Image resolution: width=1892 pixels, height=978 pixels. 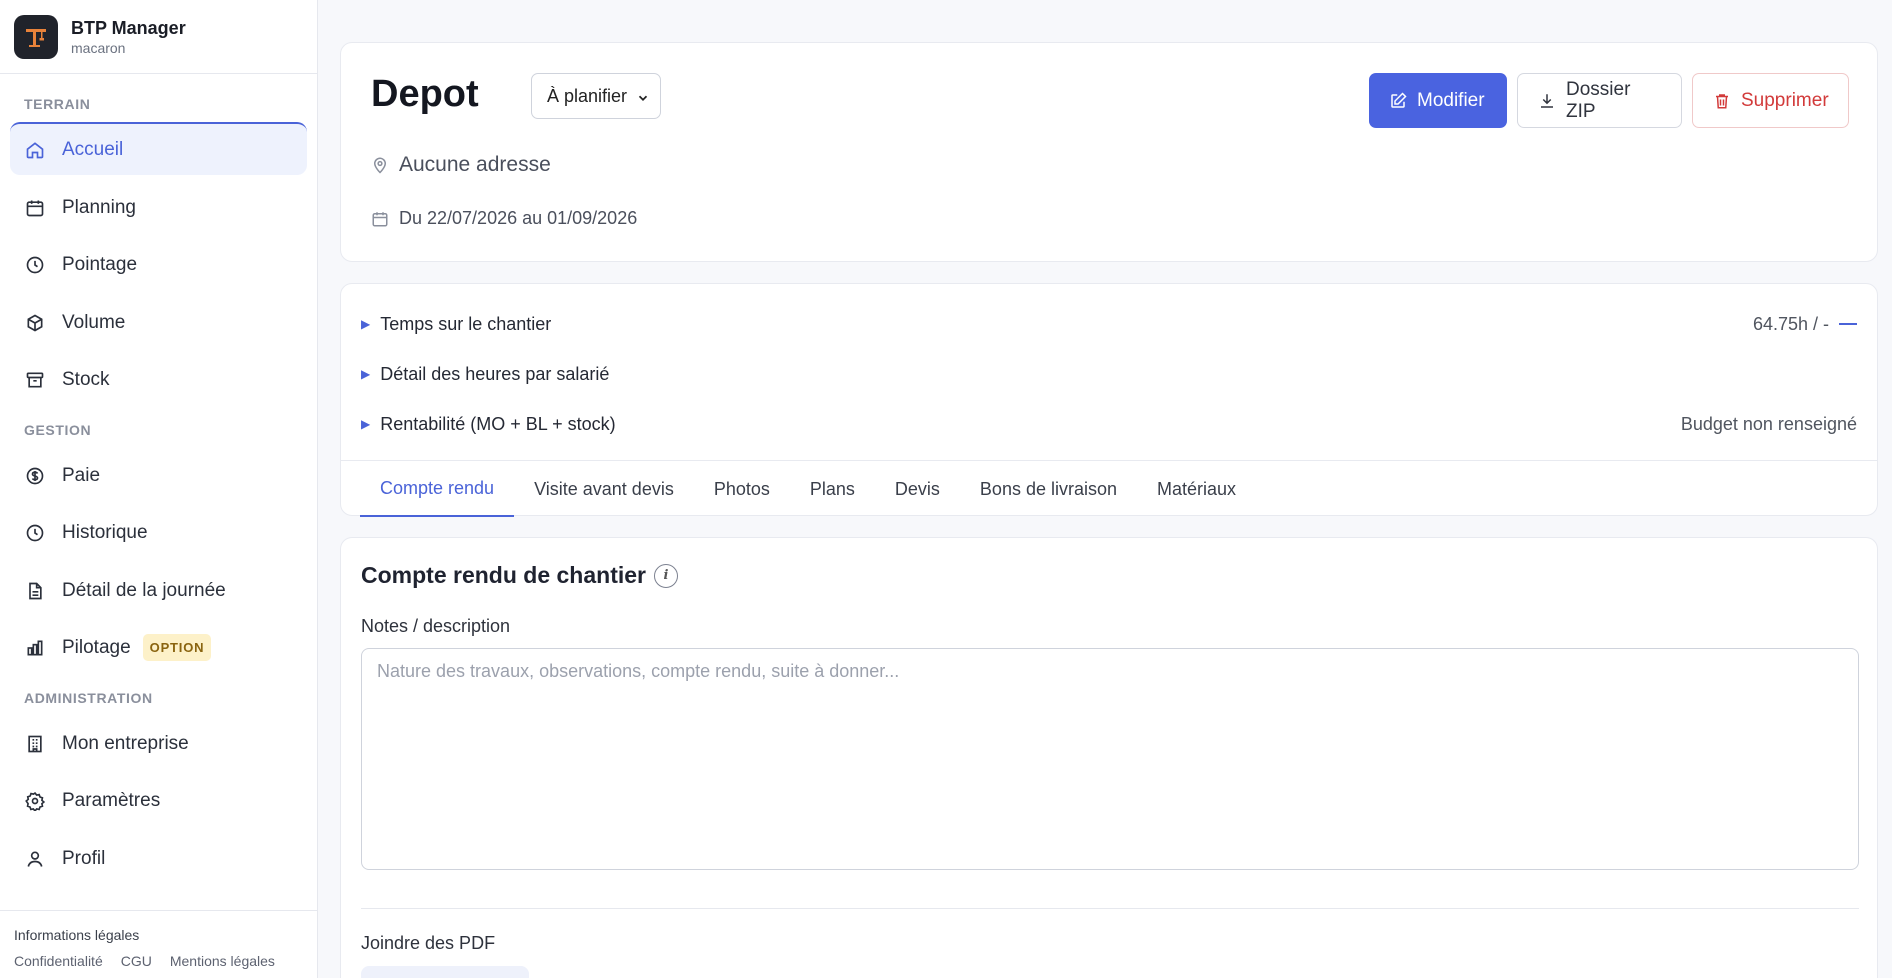 I want to click on cube-icon, so click(x=35, y=323).